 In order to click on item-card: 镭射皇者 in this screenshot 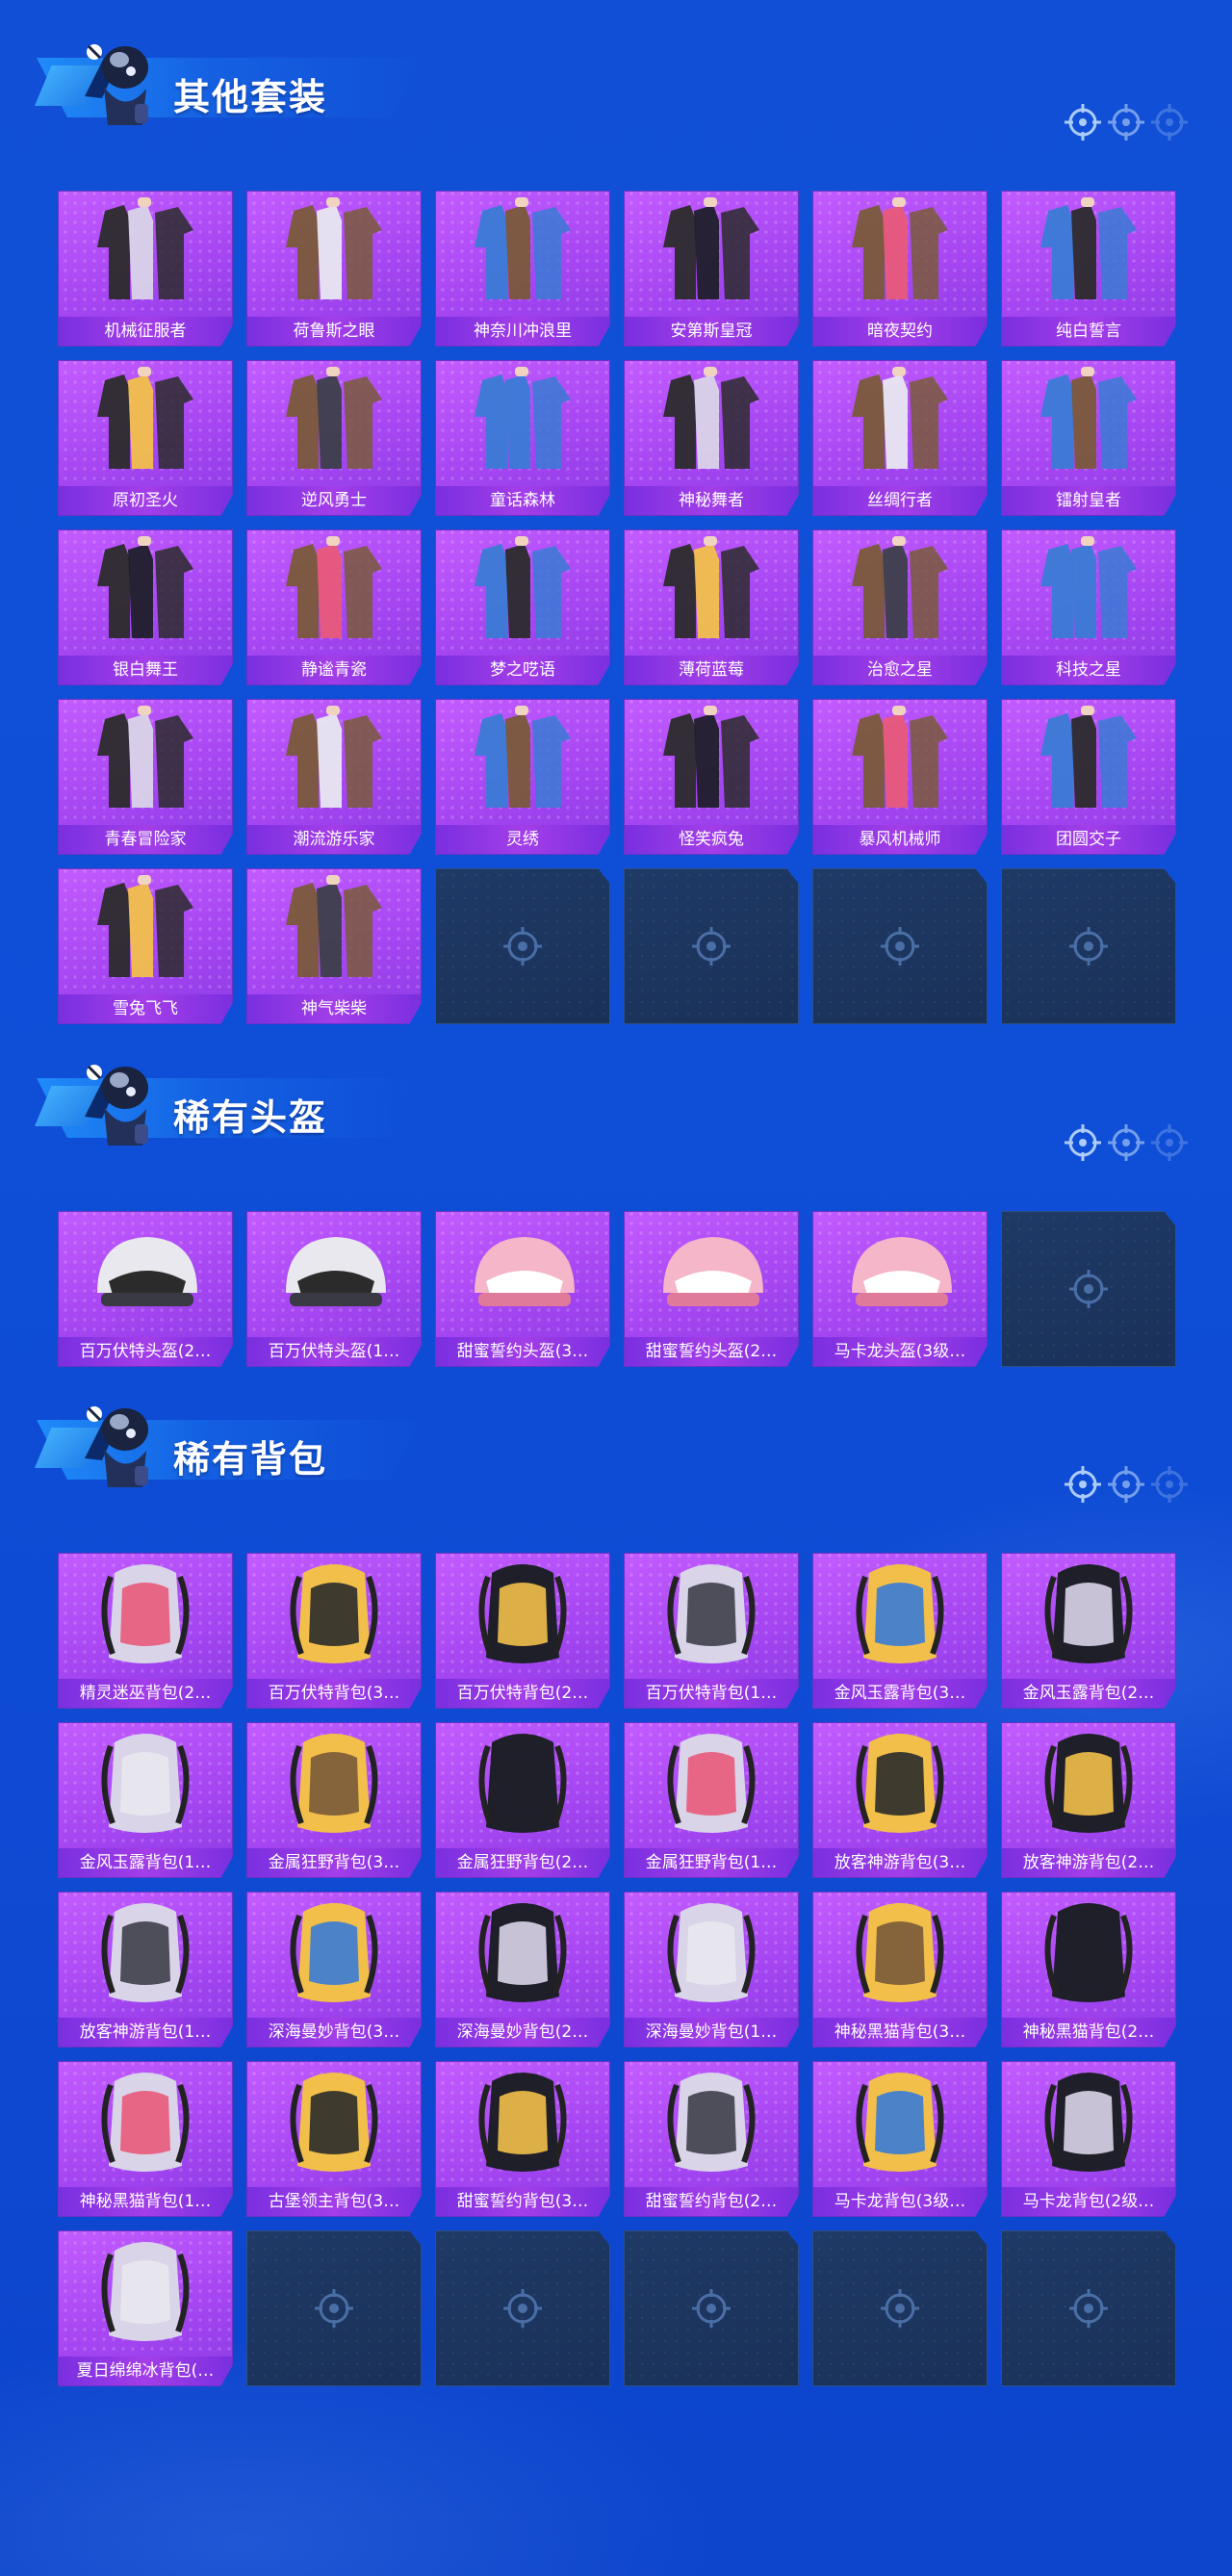, I will do `click(1088, 438)`.